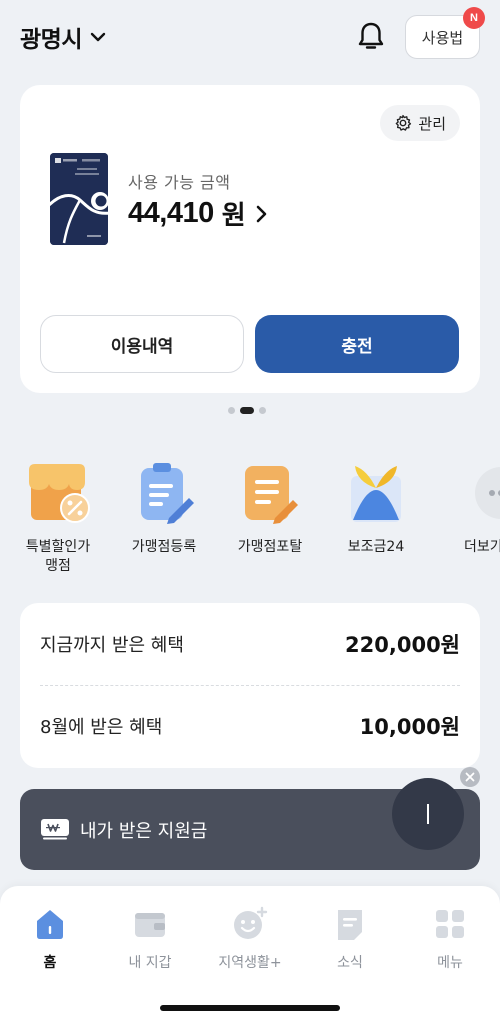 The height and width of the screenshot is (1022, 500). I want to click on city-selector: 광명시, so click(64, 37).